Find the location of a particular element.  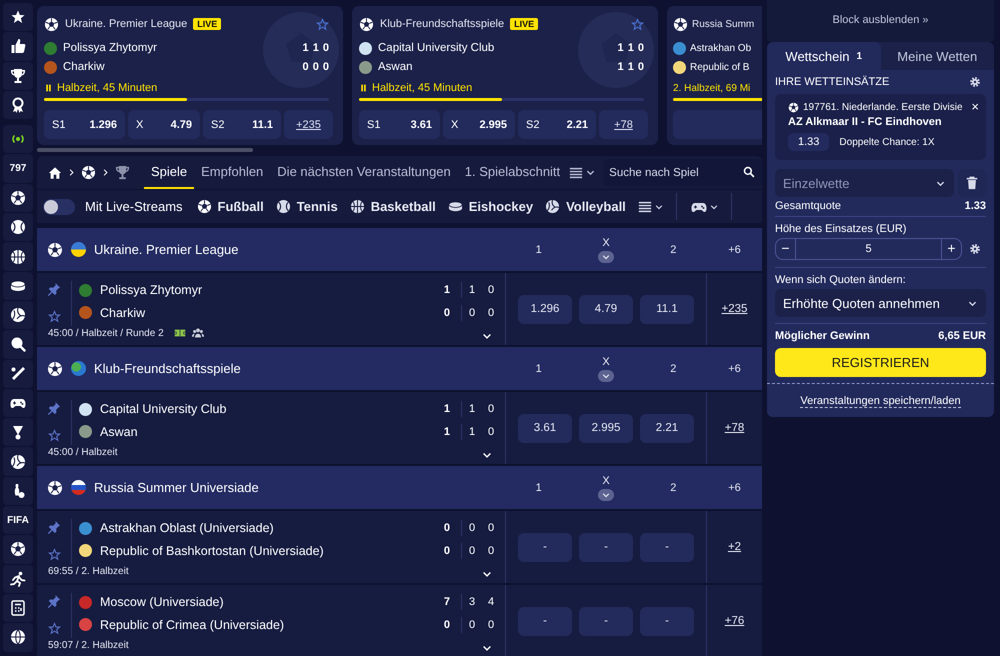

match-row: Astrakhan Oblast (Universiade) 0 0 0 Republic of Bashkortostan (Universiade) 0 0 0 69:55 / 2. Halbzeit - - - +2 is located at coordinates (399, 547).